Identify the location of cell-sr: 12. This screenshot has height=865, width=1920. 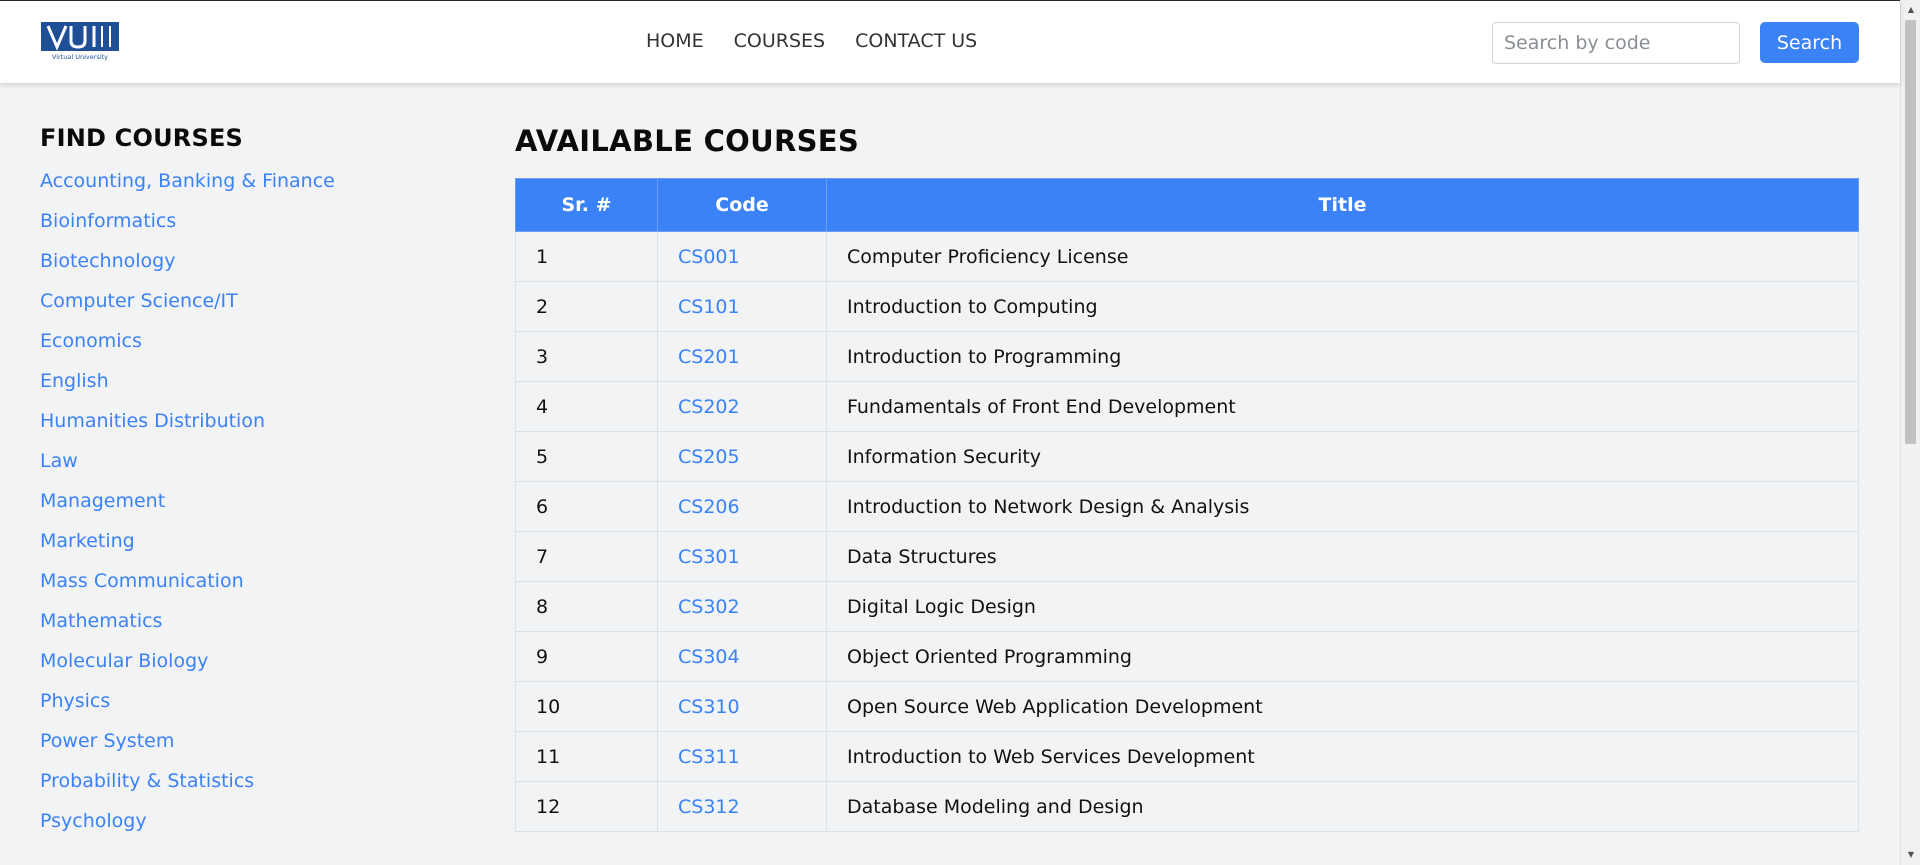
(586, 806).